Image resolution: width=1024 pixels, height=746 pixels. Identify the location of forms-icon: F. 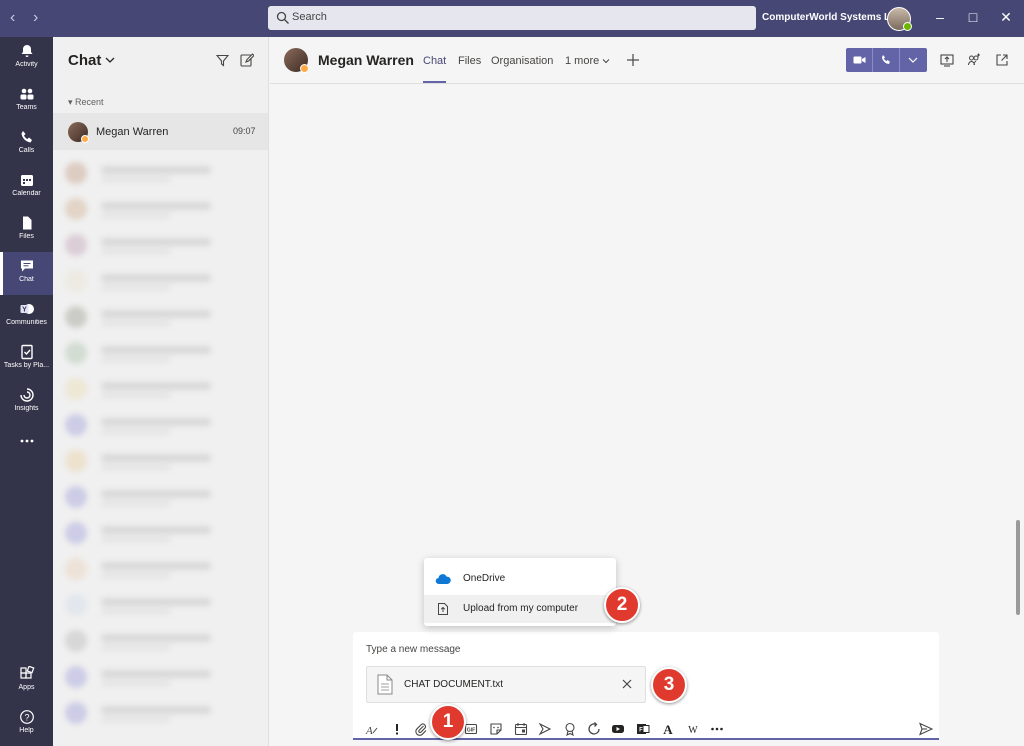
(643, 729).